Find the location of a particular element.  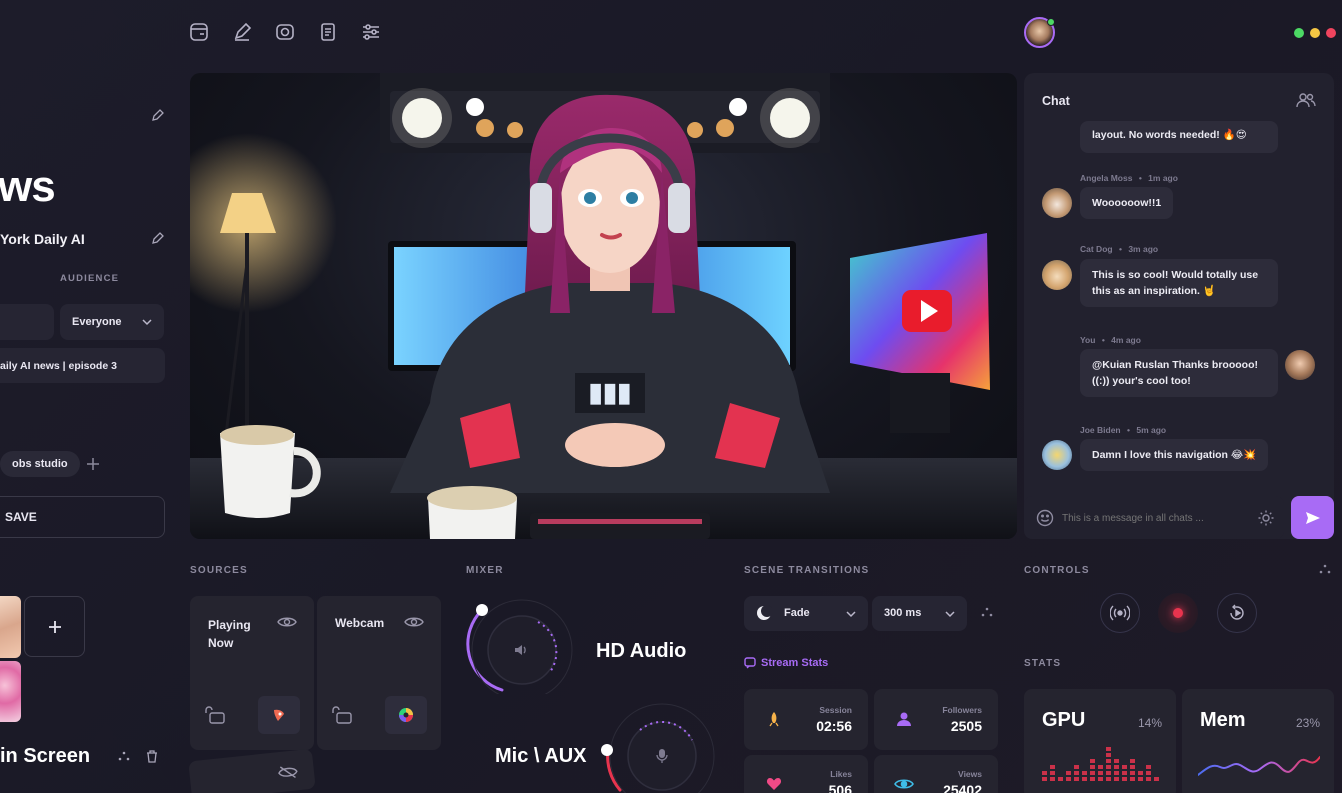

trash-icon is located at coordinates (152, 756).